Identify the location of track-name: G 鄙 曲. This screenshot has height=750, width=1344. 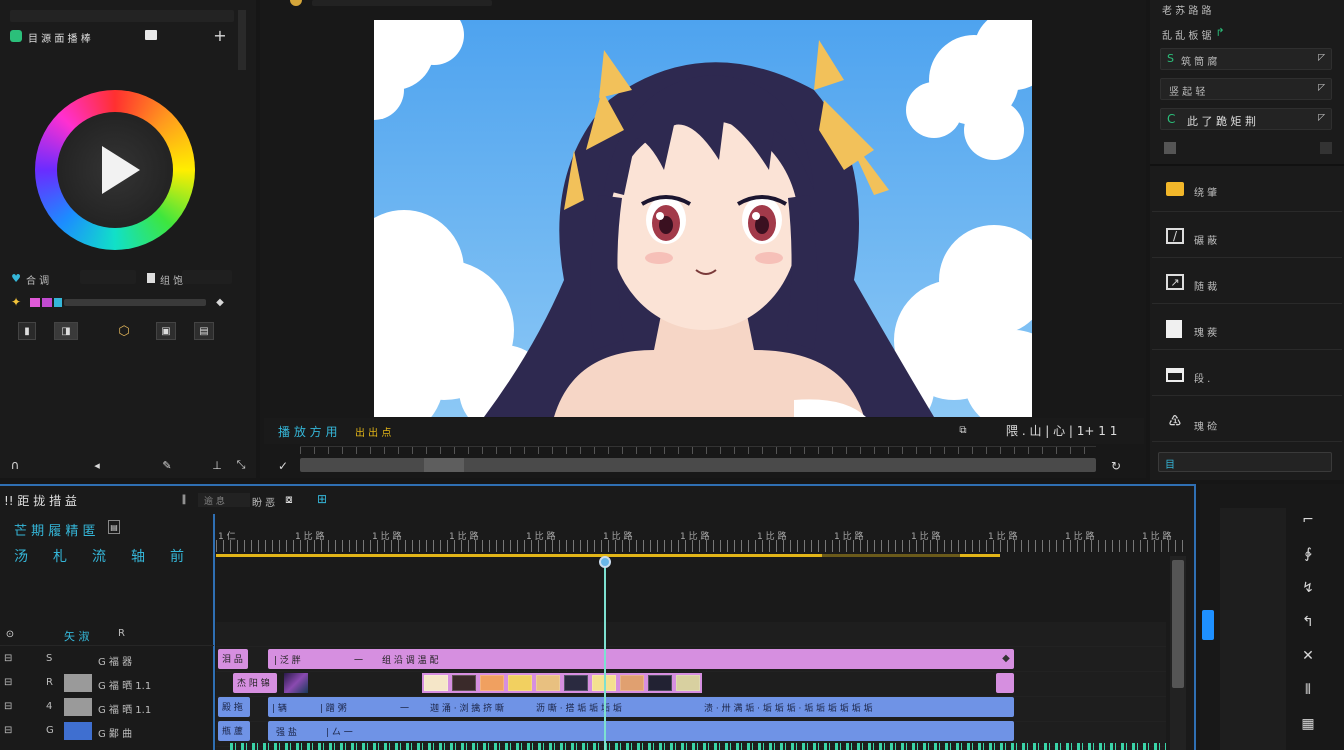
(115, 734).